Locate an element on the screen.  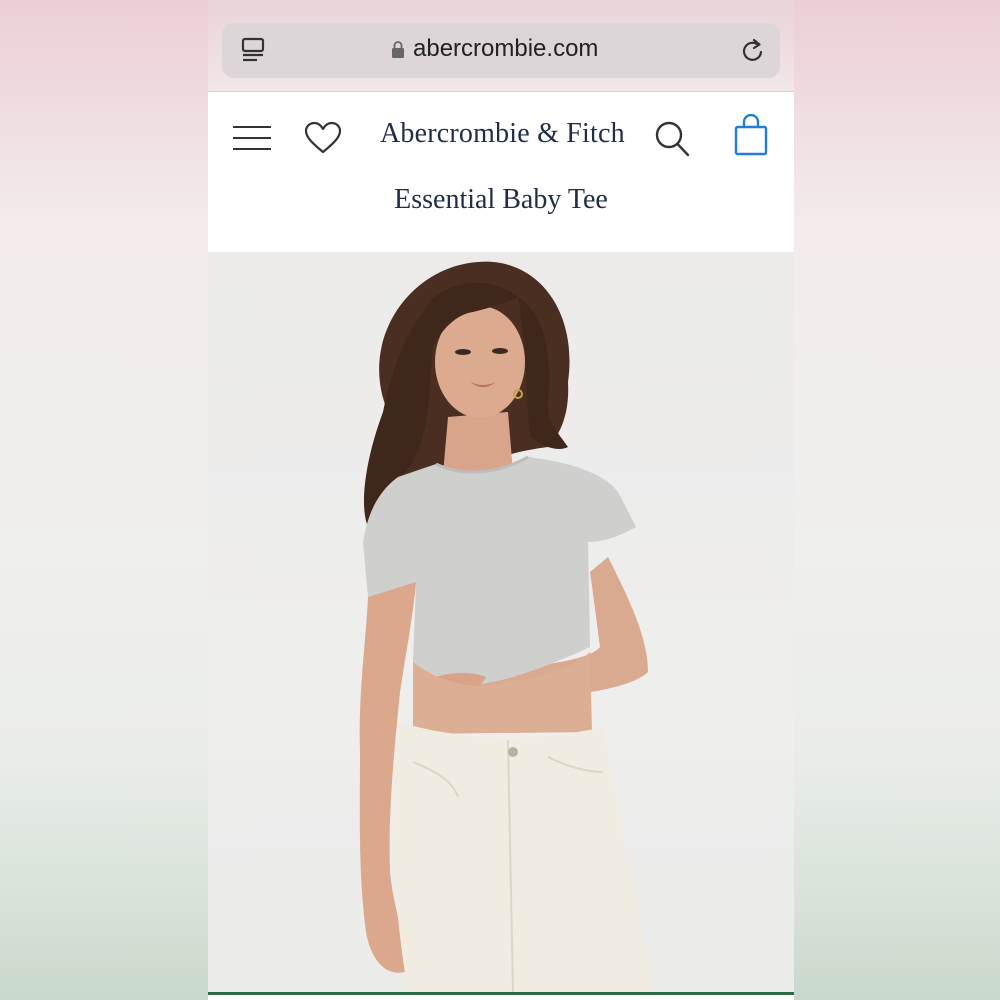
reload-icon is located at coordinates (753, 51).